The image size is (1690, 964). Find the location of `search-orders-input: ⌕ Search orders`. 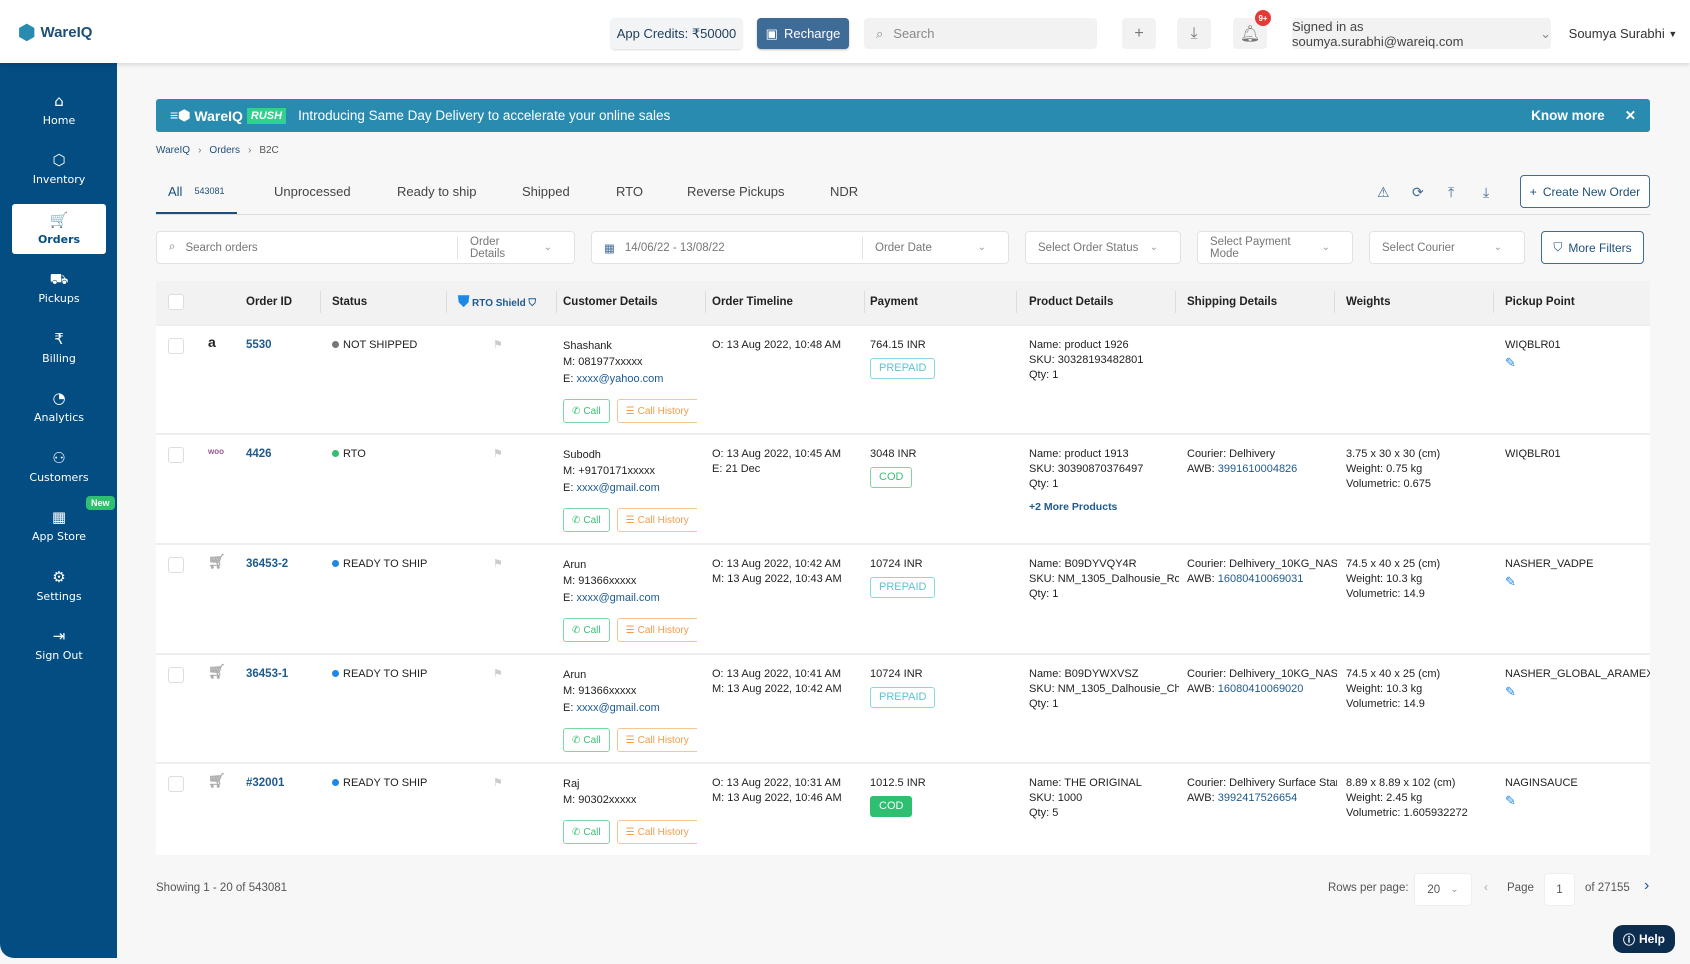

search-orders-input: ⌕ Search orders is located at coordinates (307, 247).